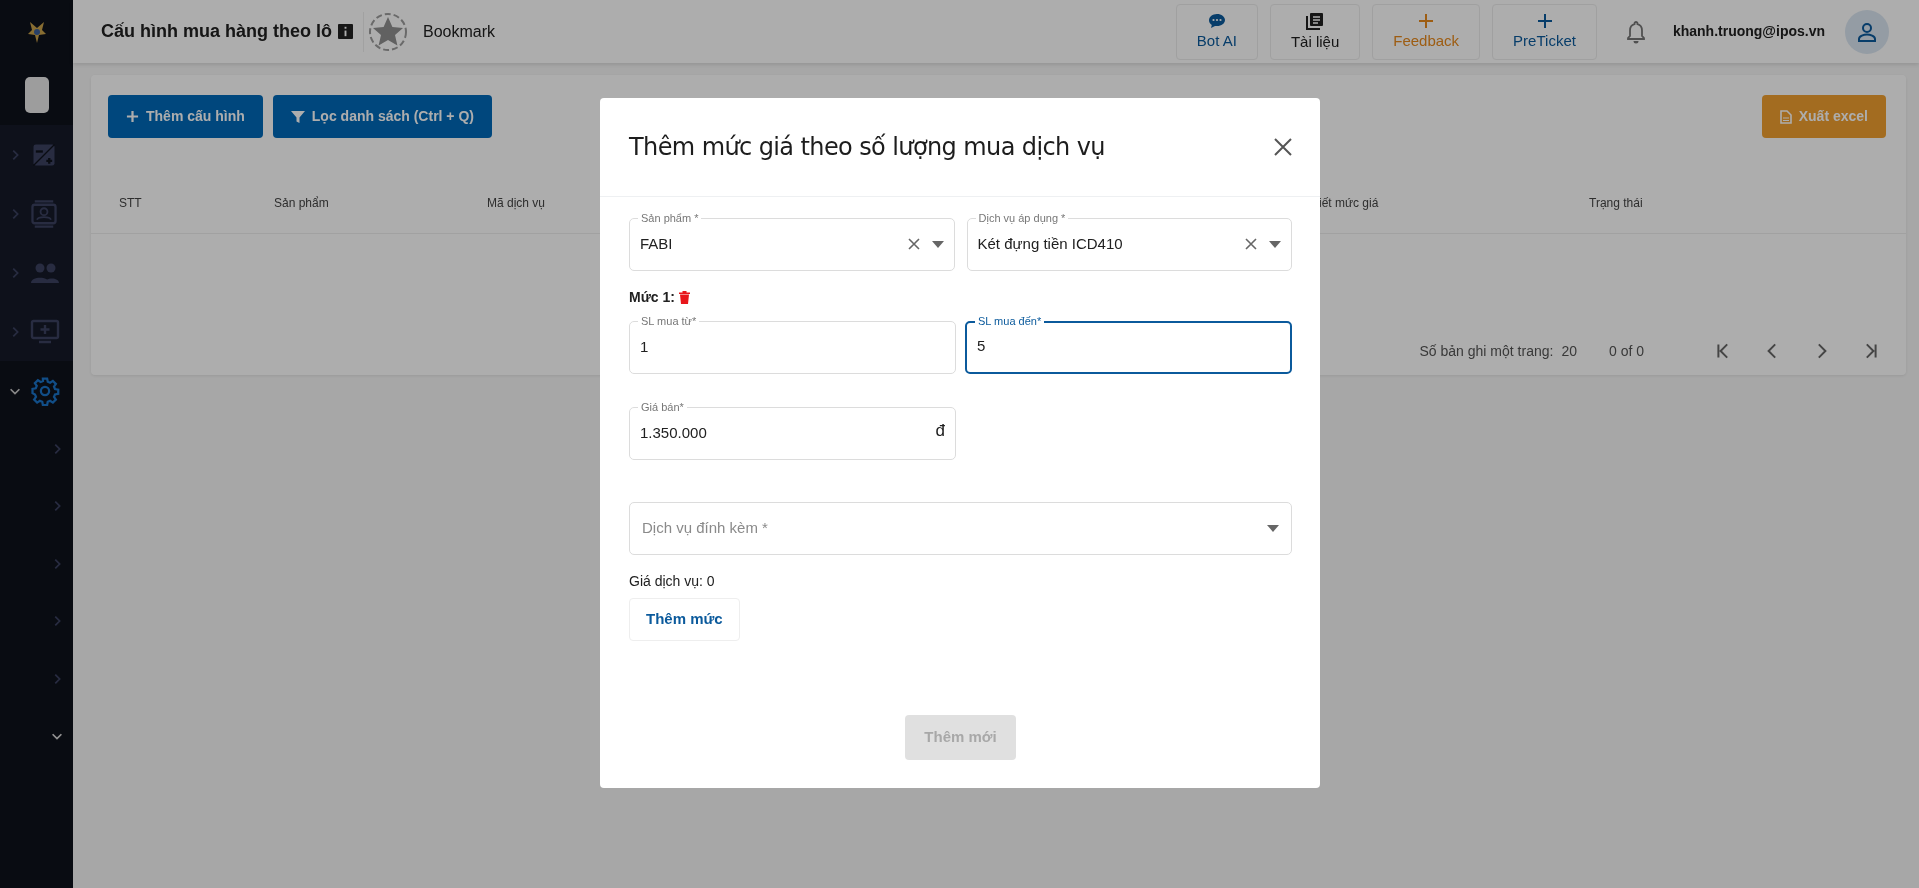  I want to click on select-field: Sản phẩm * FABI, so click(792, 242).